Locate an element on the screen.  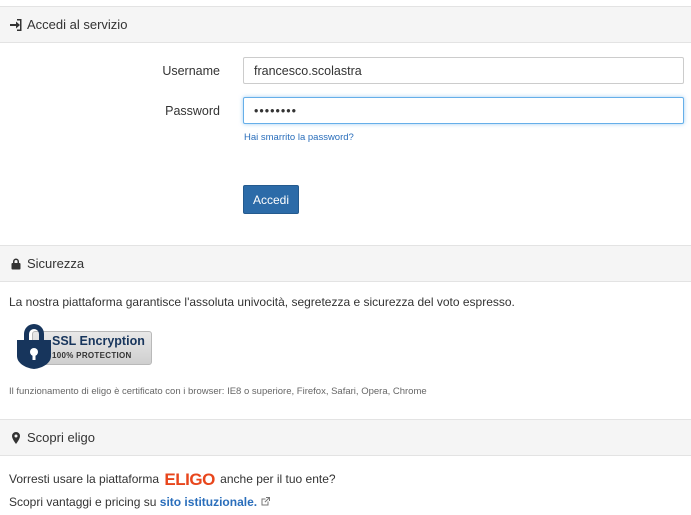
username-label: Username is located at coordinates (191, 71).